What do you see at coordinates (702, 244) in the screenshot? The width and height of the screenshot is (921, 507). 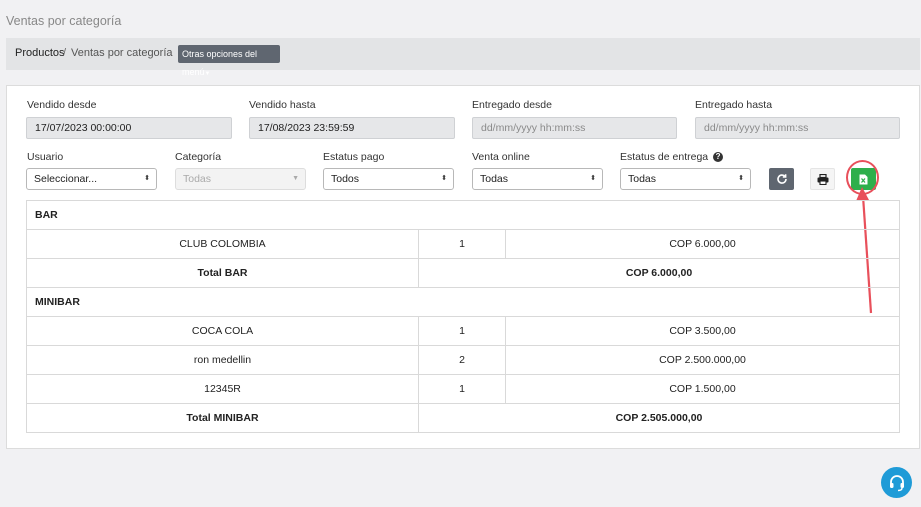 I see `product-amount: COP 6.000,00` at bounding box center [702, 244].